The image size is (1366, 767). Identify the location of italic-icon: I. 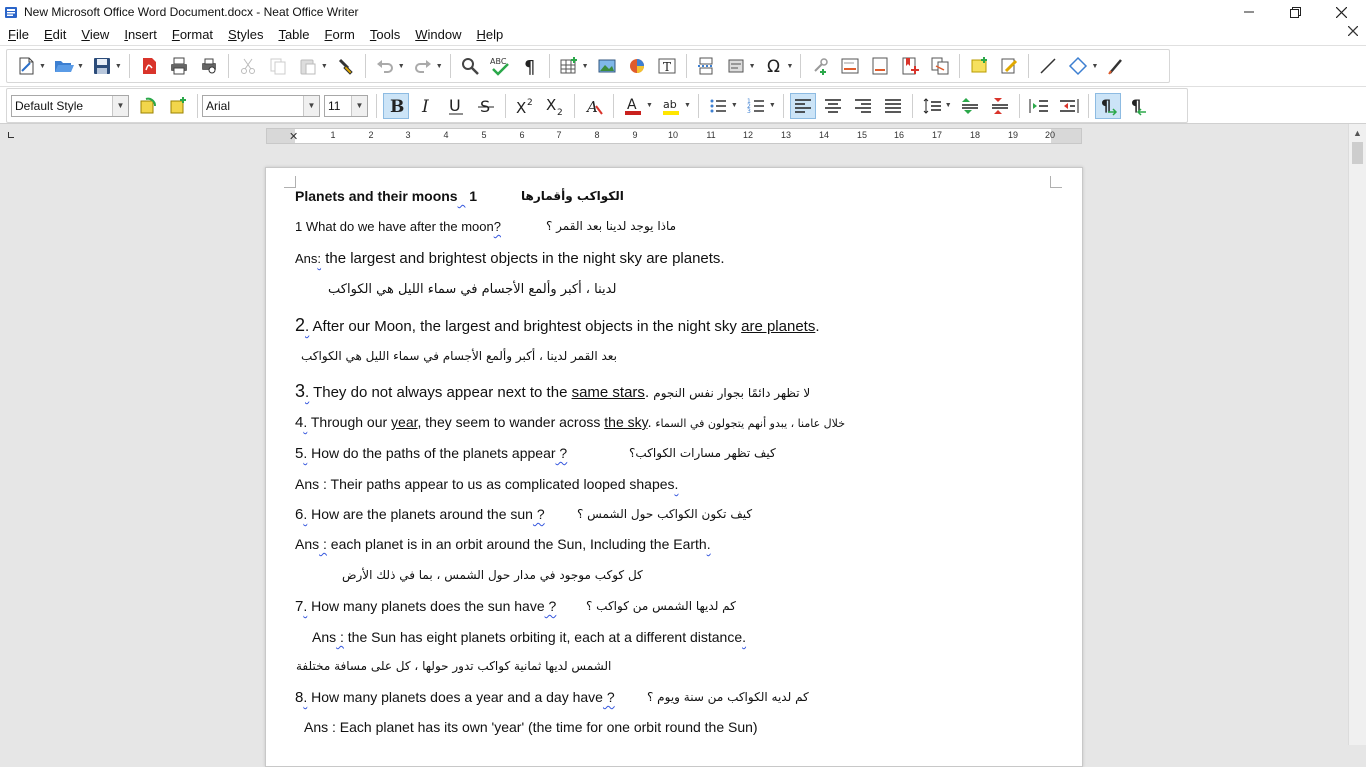
(426, 106).